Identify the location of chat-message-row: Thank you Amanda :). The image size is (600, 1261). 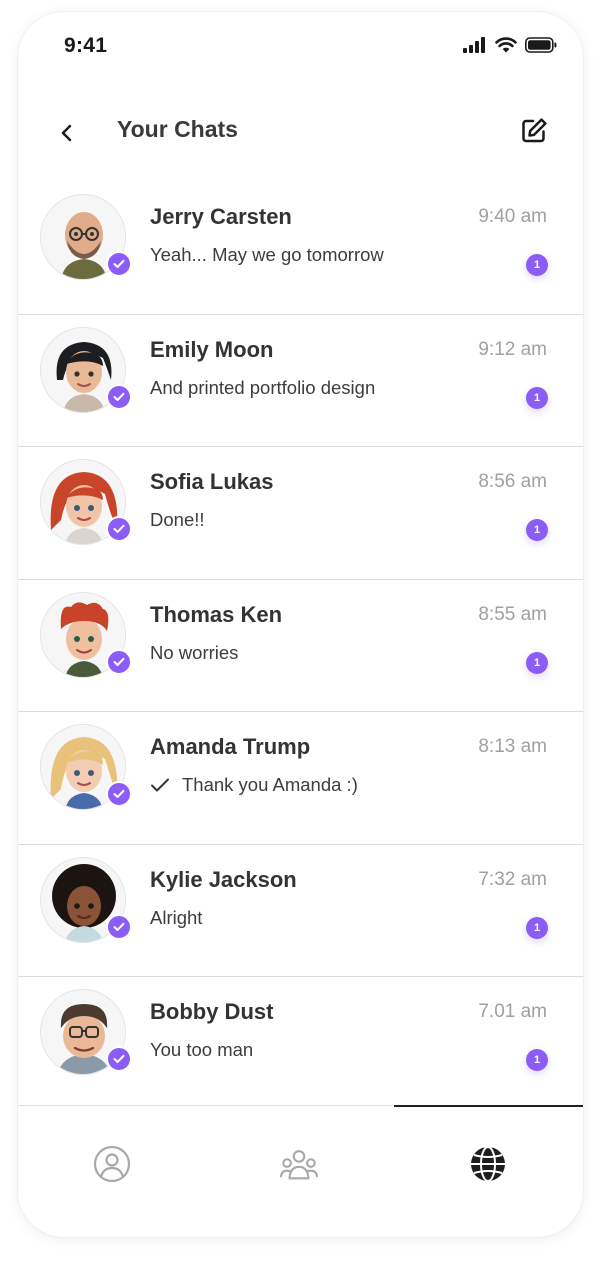
(254, 785).